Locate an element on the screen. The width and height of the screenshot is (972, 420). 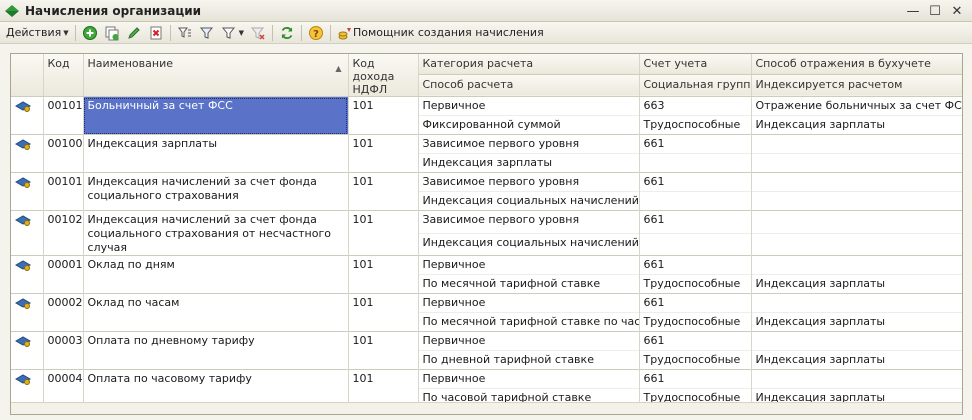
table-row: 00001 Оклад по дням 101 Первичное 661 is located at coordinates (486, 274).